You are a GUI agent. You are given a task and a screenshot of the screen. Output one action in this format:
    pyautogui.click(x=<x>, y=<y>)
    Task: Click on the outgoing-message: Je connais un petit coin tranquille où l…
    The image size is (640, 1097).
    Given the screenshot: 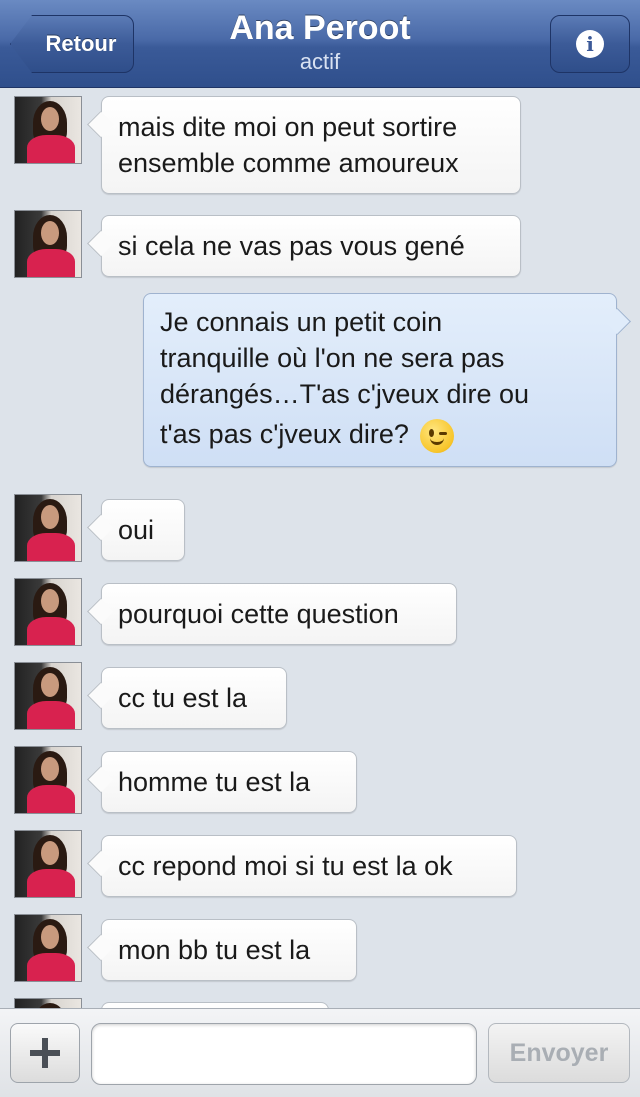 What is the action you would take?
    pyautogui.click(x=380, y=380)
    